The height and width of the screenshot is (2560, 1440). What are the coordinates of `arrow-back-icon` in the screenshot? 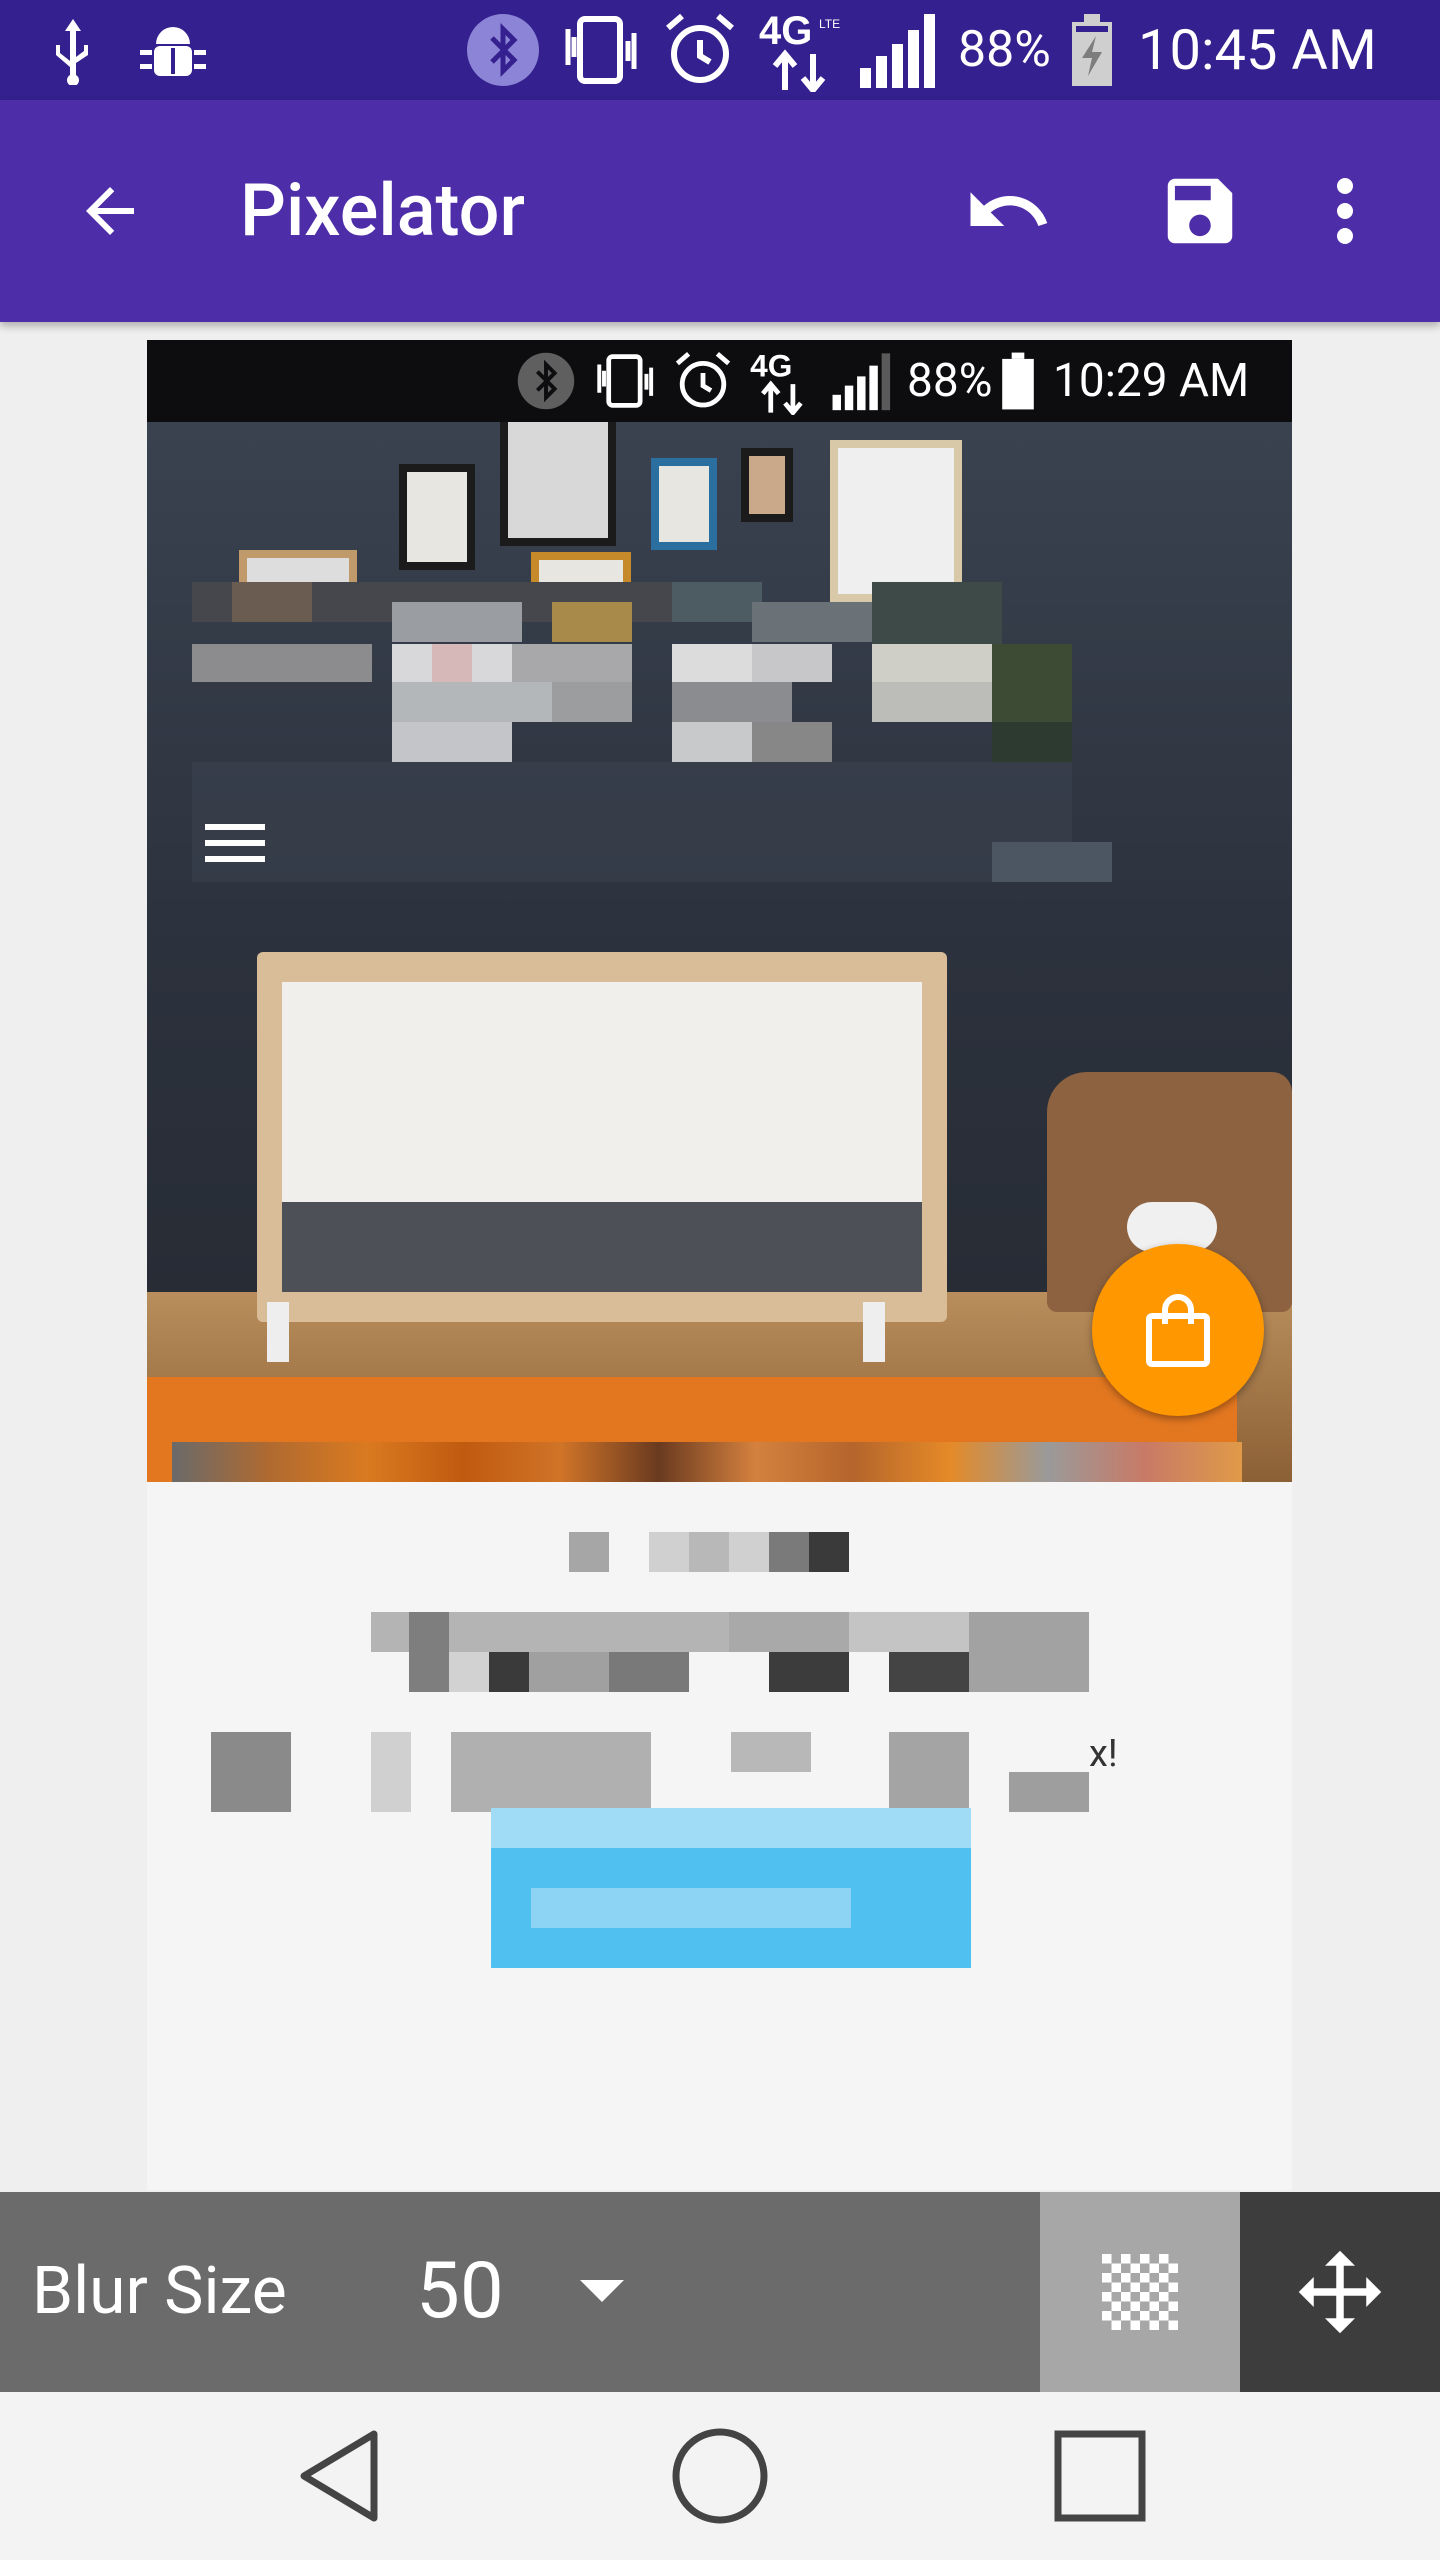 It's located at (110, 211).